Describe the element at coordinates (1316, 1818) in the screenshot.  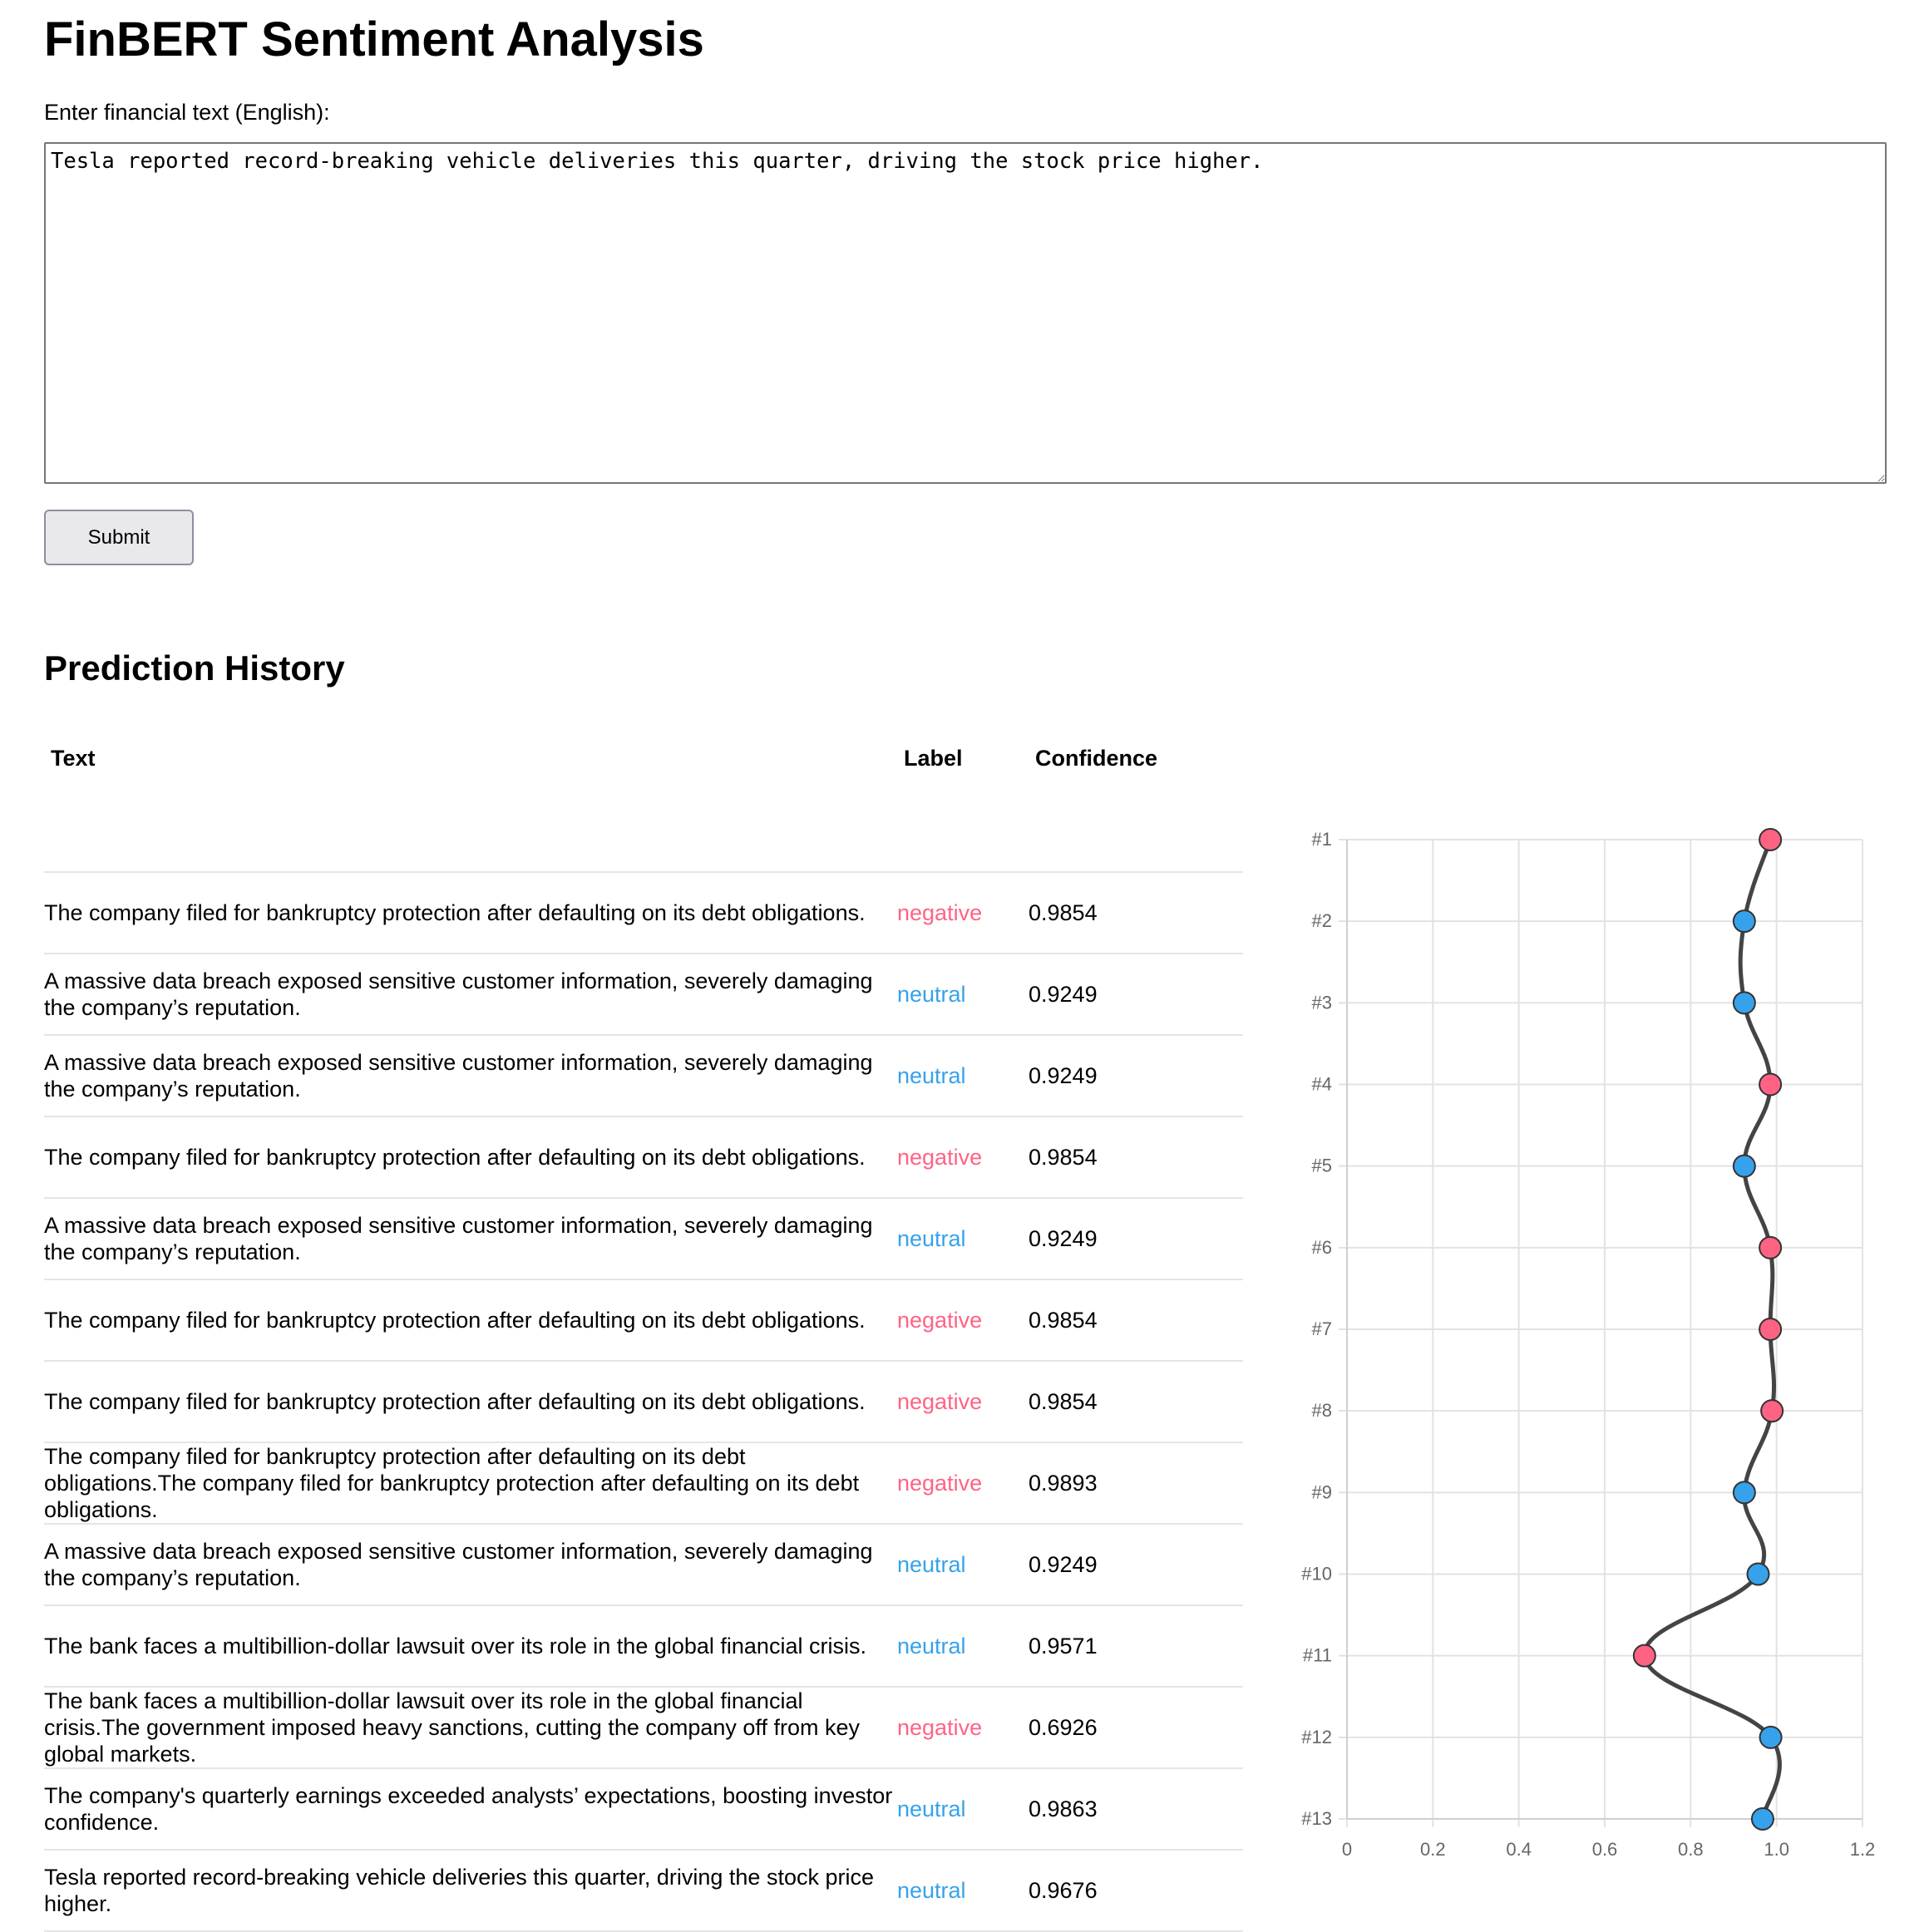
I see `y-tick-label: #13` at that location.